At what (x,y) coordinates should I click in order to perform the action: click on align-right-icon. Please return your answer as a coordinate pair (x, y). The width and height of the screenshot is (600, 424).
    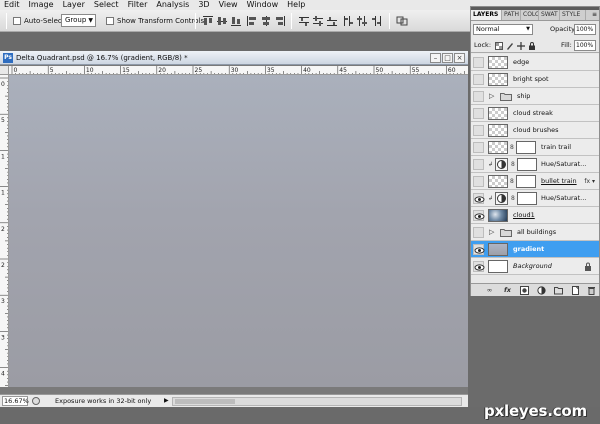
    Looking at the image, I should click on (280, 21).